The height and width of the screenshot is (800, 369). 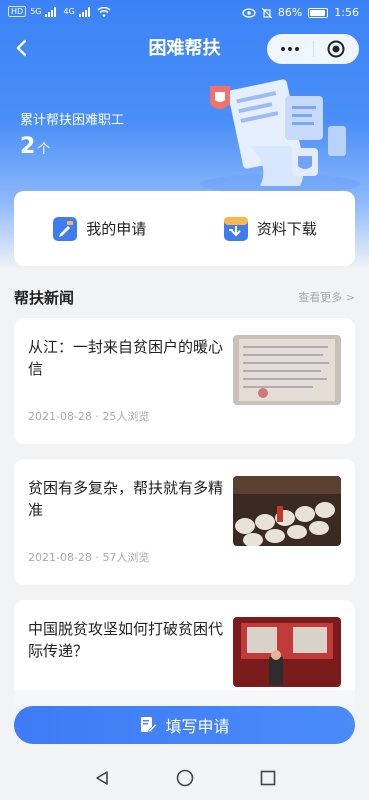 What do you see at coordinates (44, 149) in the screenshot?
I see `stat-unit: 个` at bounding box center [44, 149].